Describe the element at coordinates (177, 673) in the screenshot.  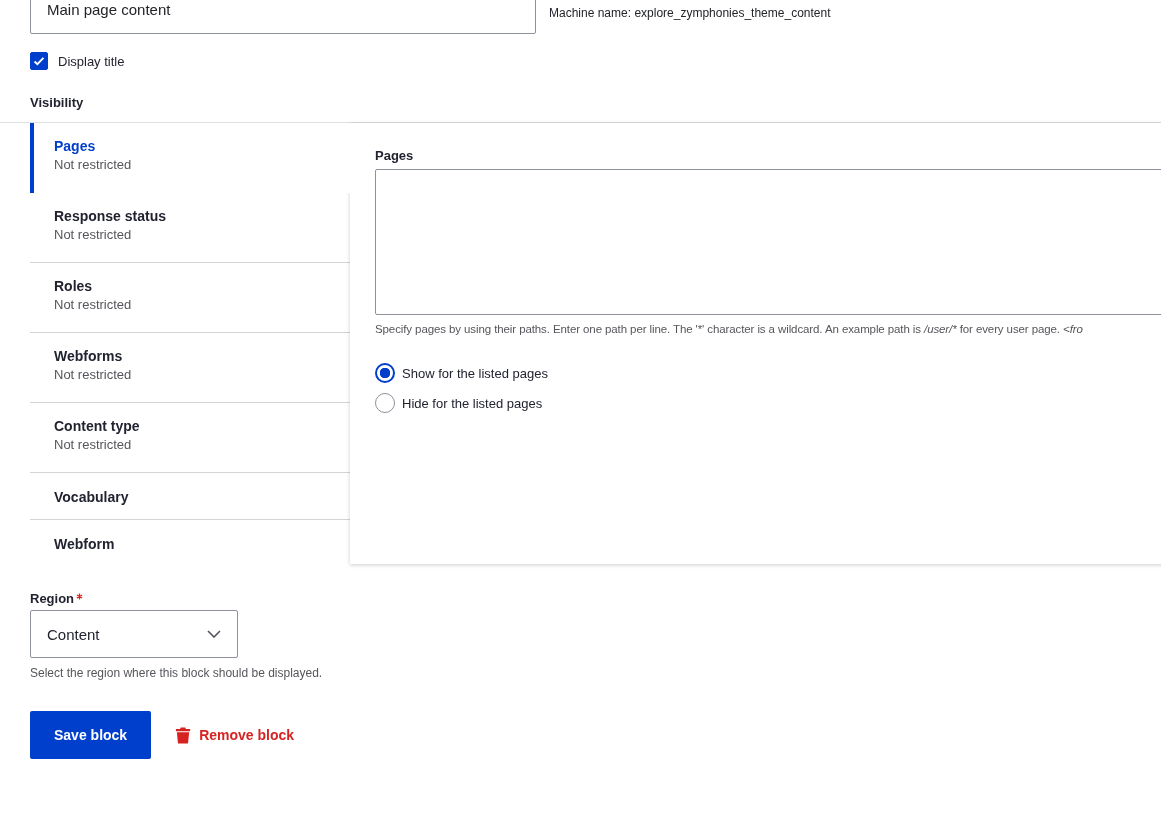
I see `field-description: Select the region where this block should be displayed.` at that location.